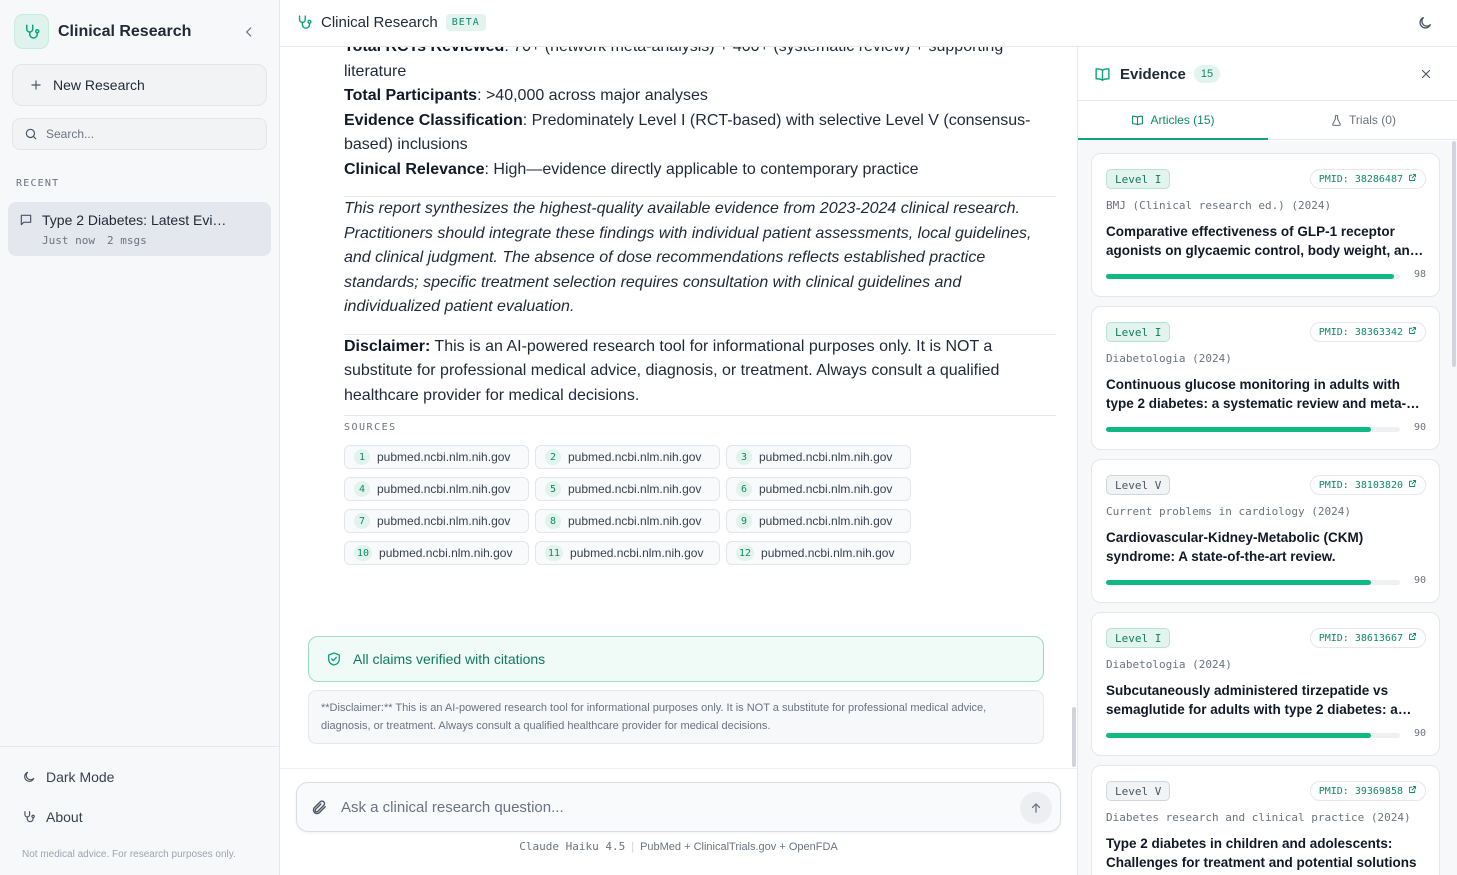 The height and width of the screenshot is (875, 1457). I want to click on article-journal: Diabetologia (2024), so click(1169, 358).